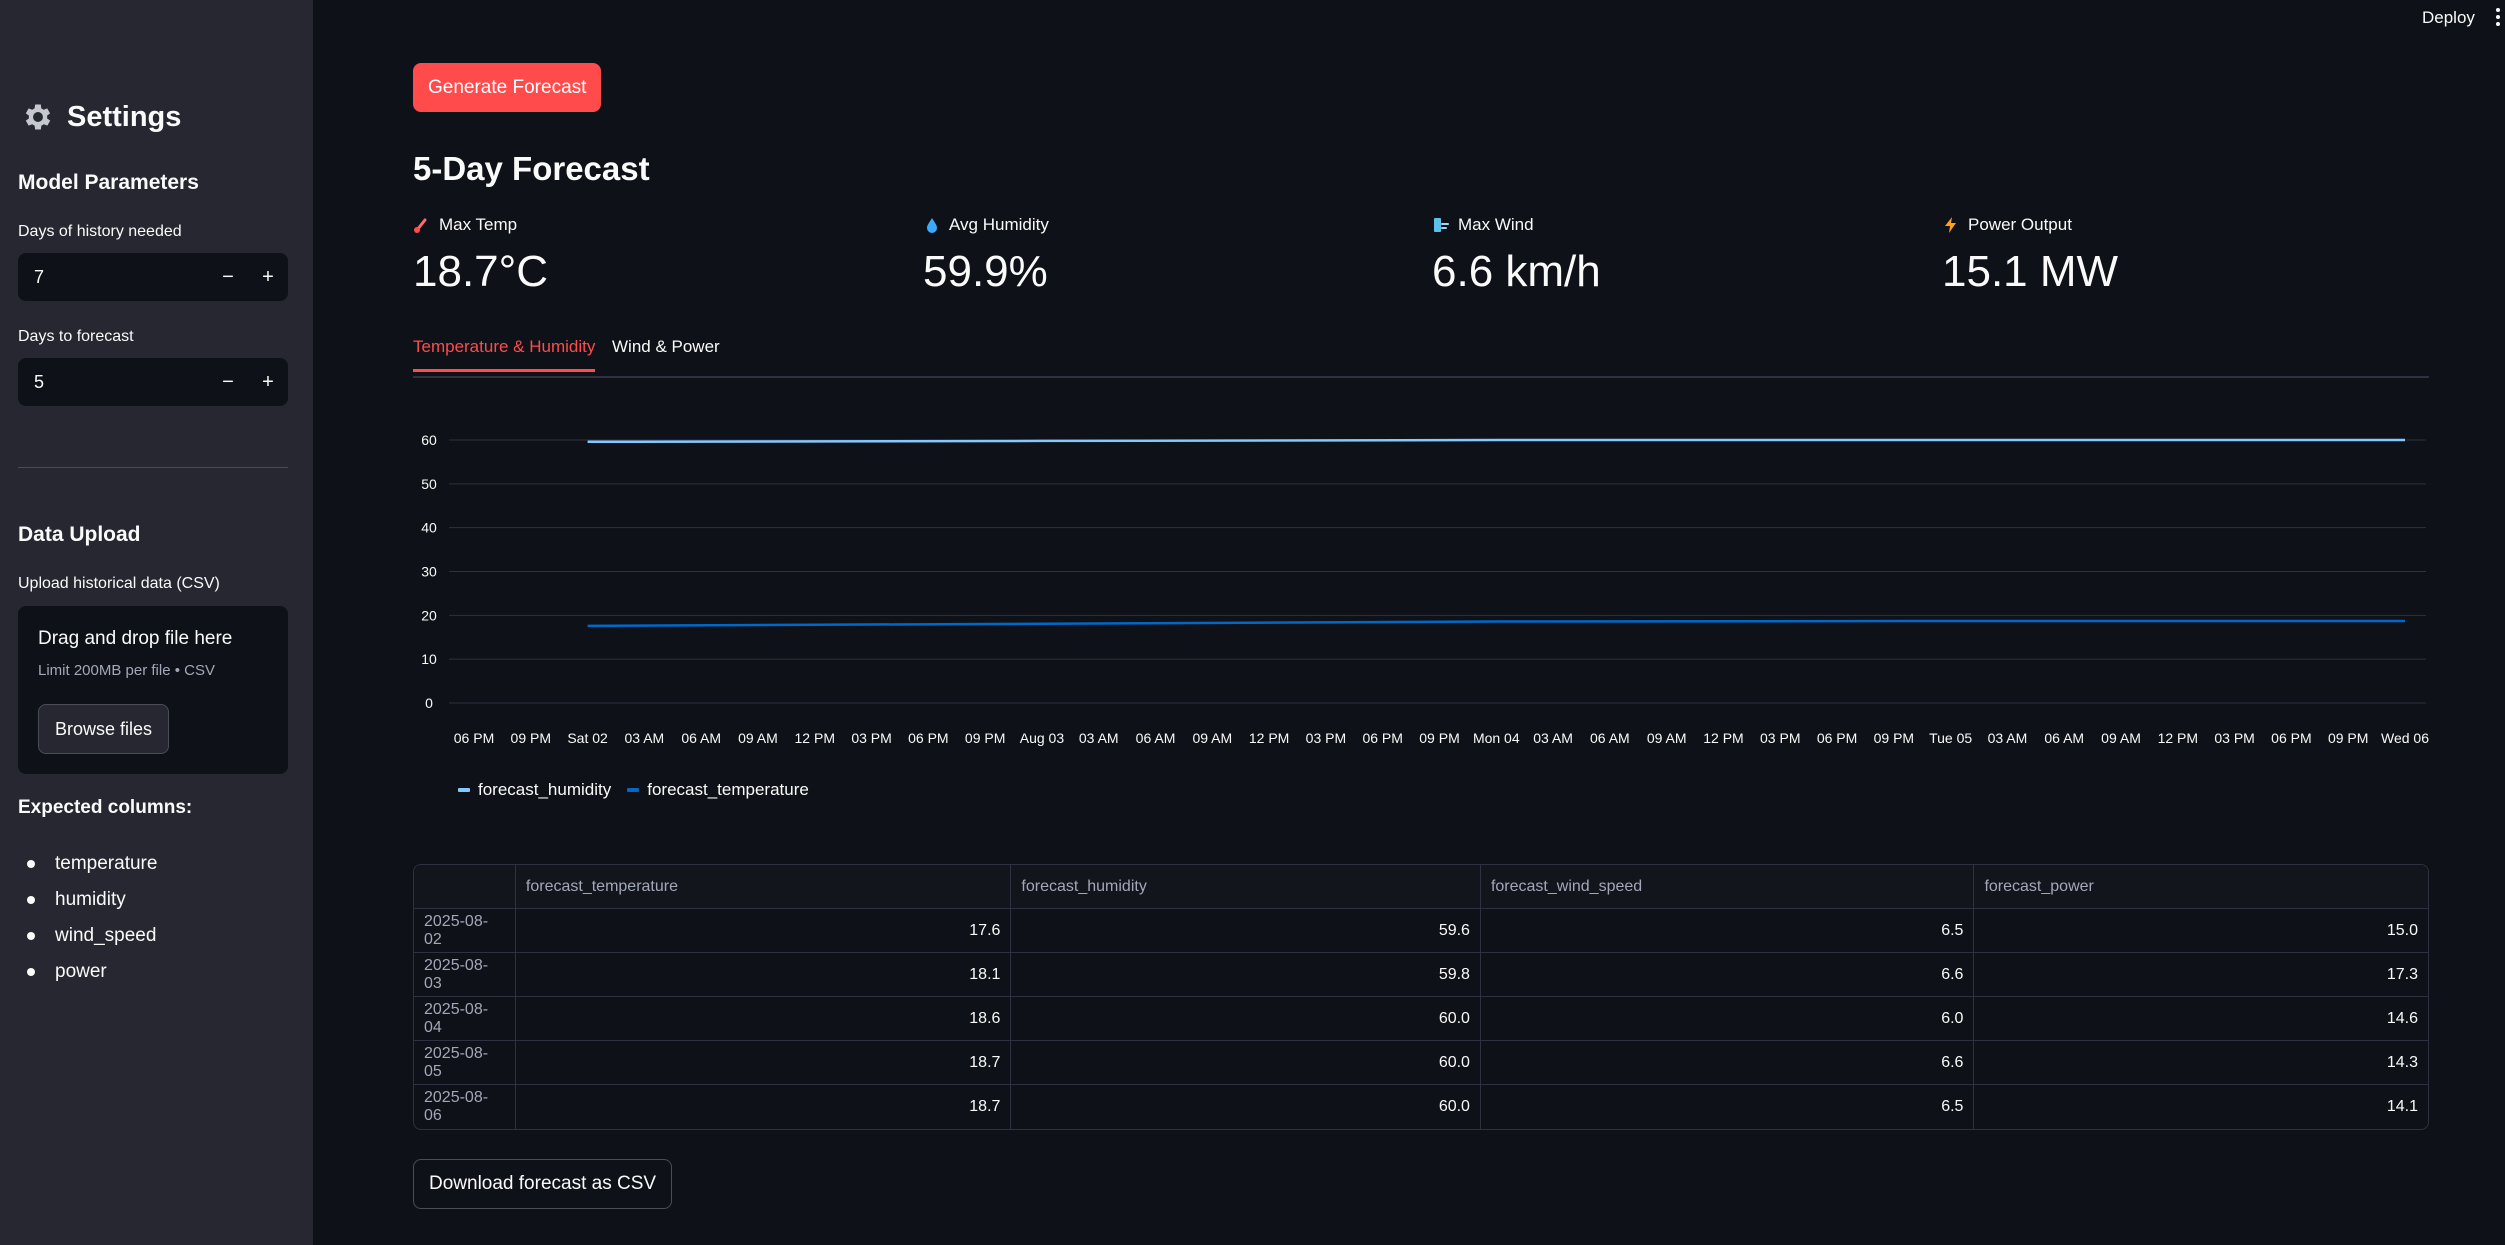 The image size is (2505, 1245). Describe the element at coordinates (2201, 930) in the screenshot. I see `table-cell: 15.0` at that location.